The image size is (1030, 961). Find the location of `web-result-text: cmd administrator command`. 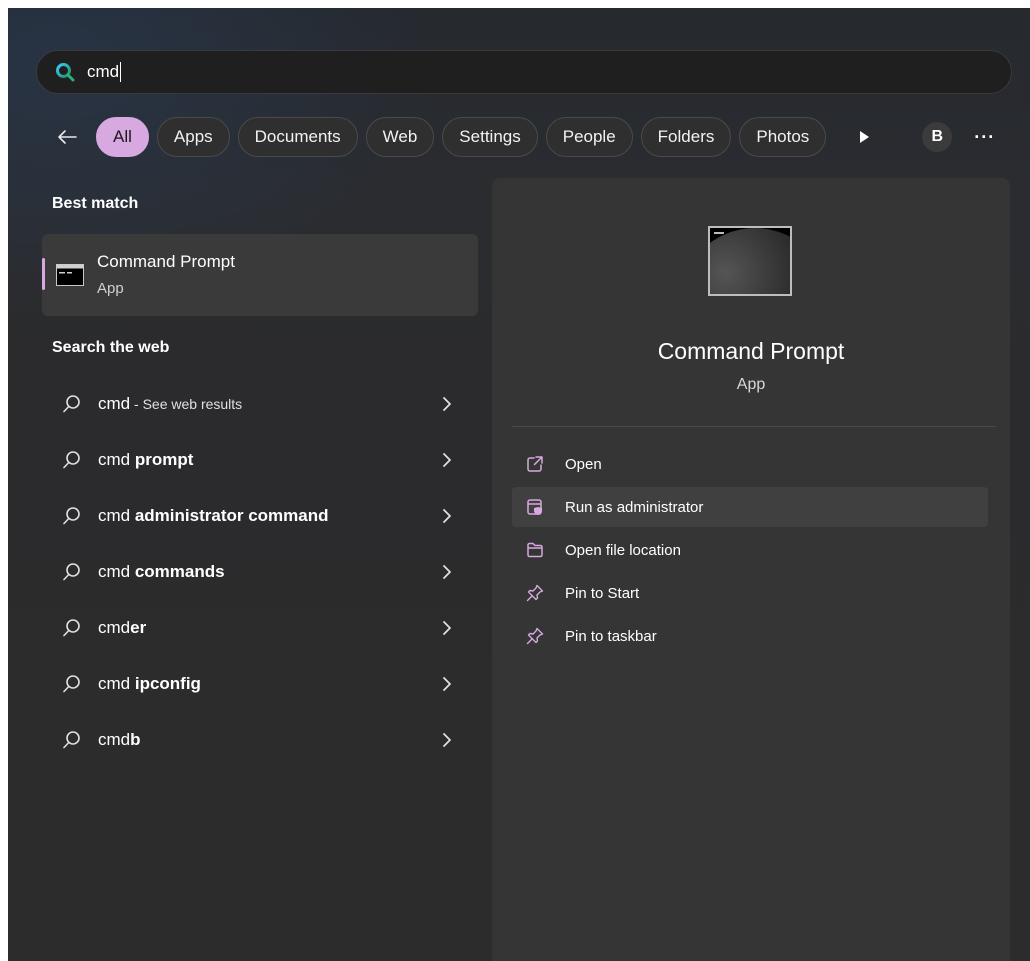

web-result-text: cmd administrator command is located at coordinates (213, 516).